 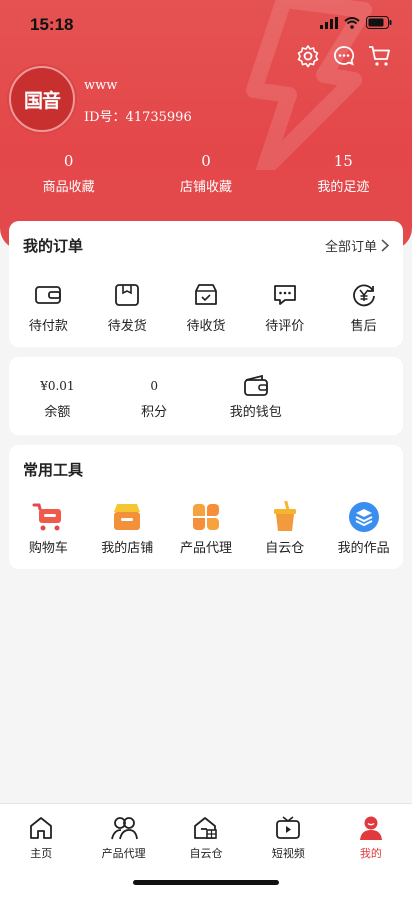 I want to click on tool-label: 购物车, so click(x=48, y=548).